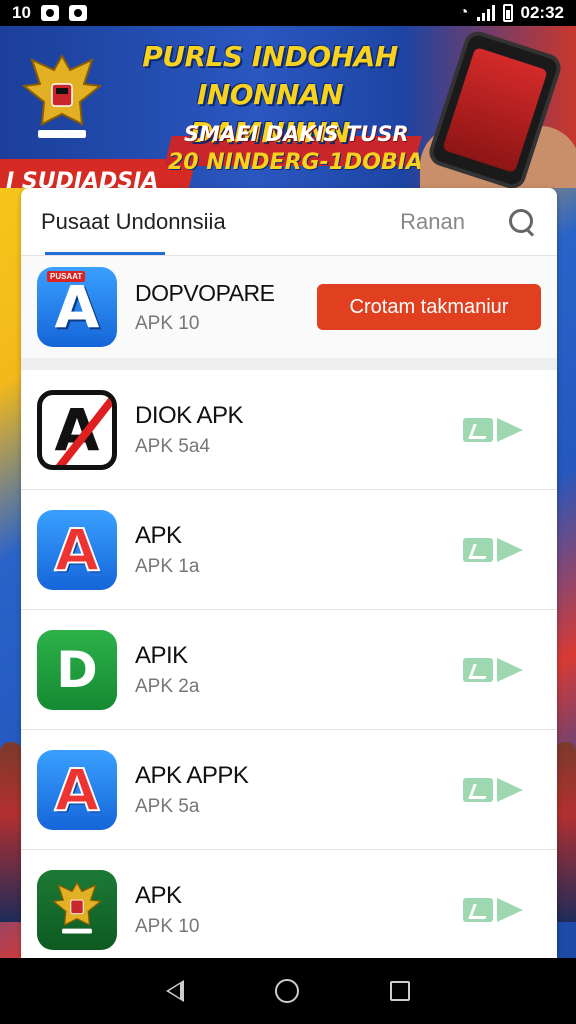  I want to click on app-meta: APK 2a, so click(167, 686).